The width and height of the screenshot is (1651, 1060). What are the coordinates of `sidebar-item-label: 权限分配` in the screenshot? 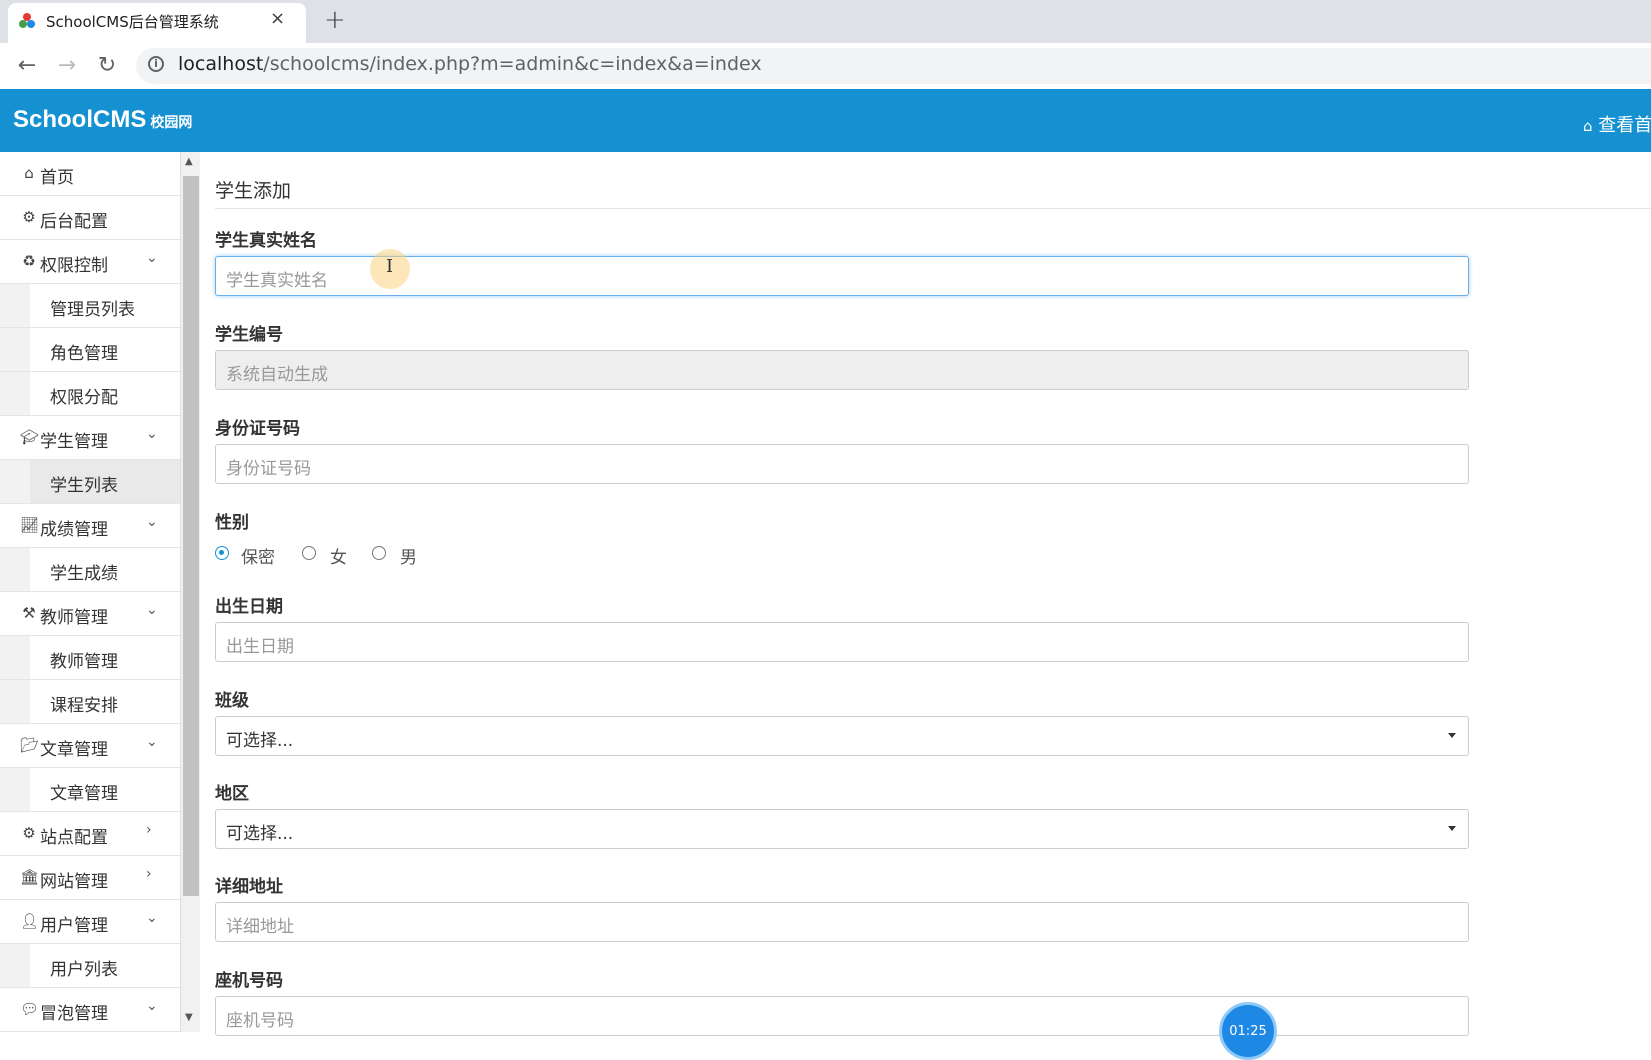 It's located at (84, 398).